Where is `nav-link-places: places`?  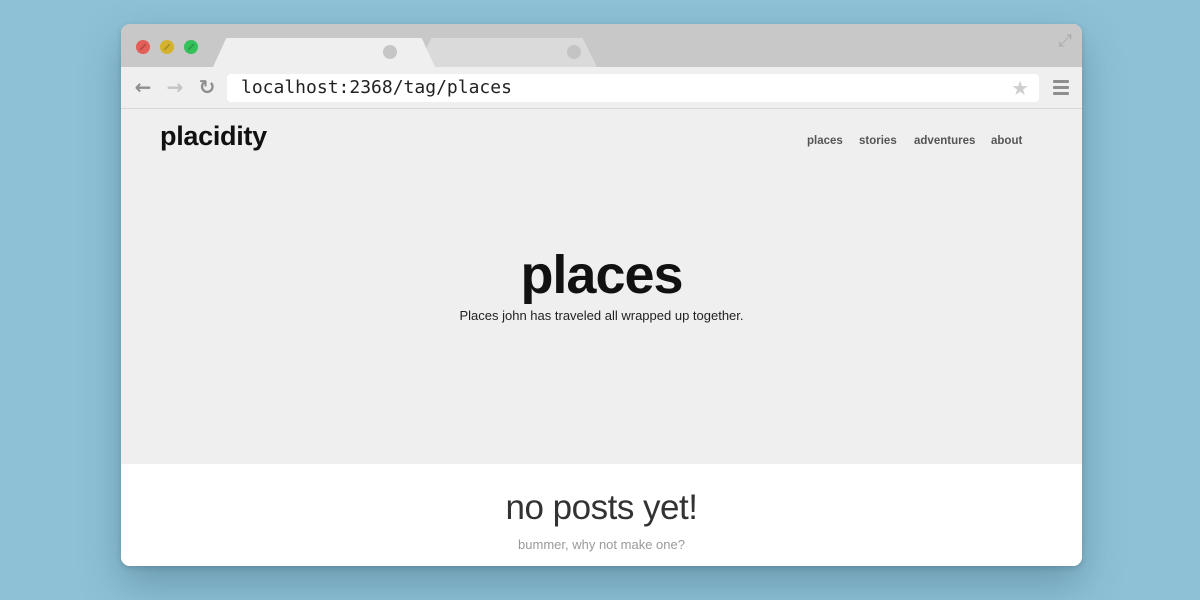 nav-link-places: places is located at coordinates (825, 141).